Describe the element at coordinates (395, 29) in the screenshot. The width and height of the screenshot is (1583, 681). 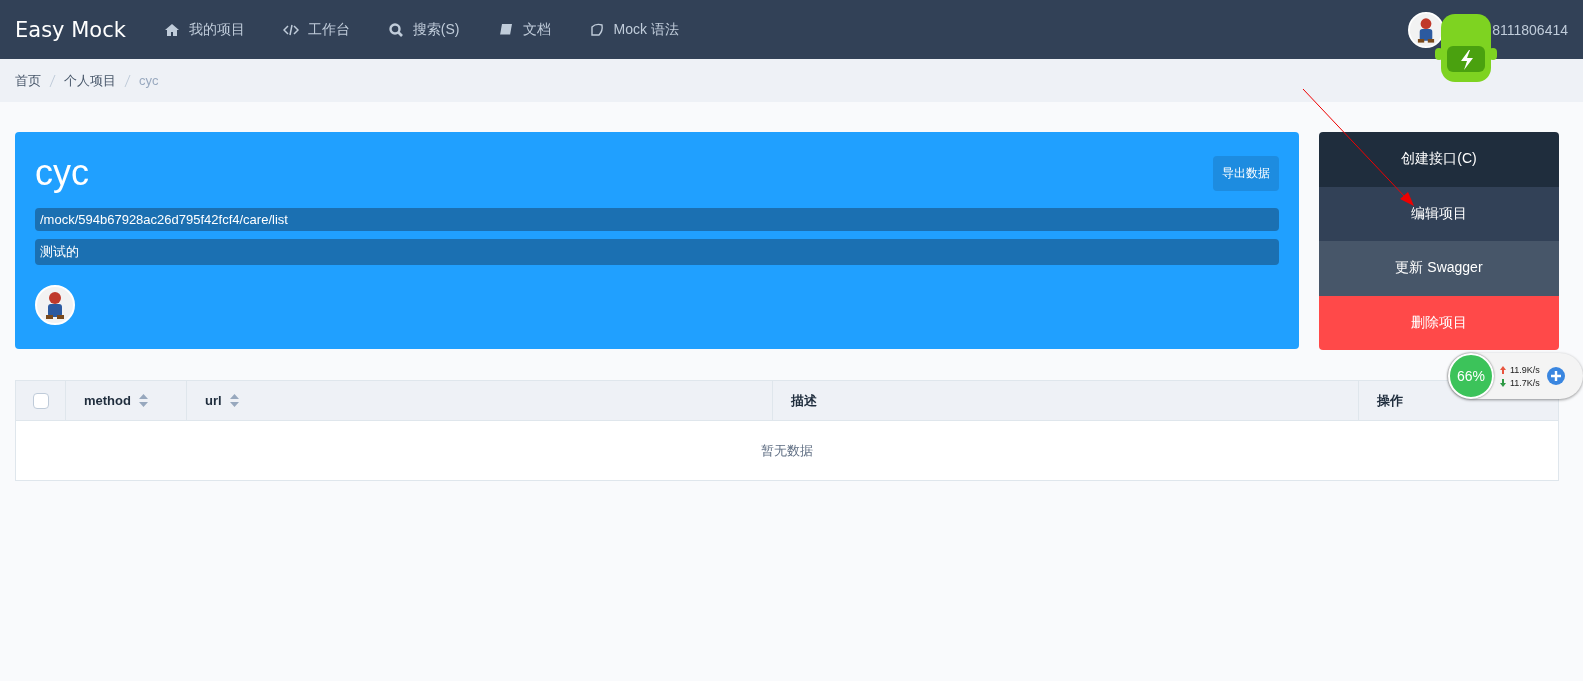
I see `search-icon` at that location.